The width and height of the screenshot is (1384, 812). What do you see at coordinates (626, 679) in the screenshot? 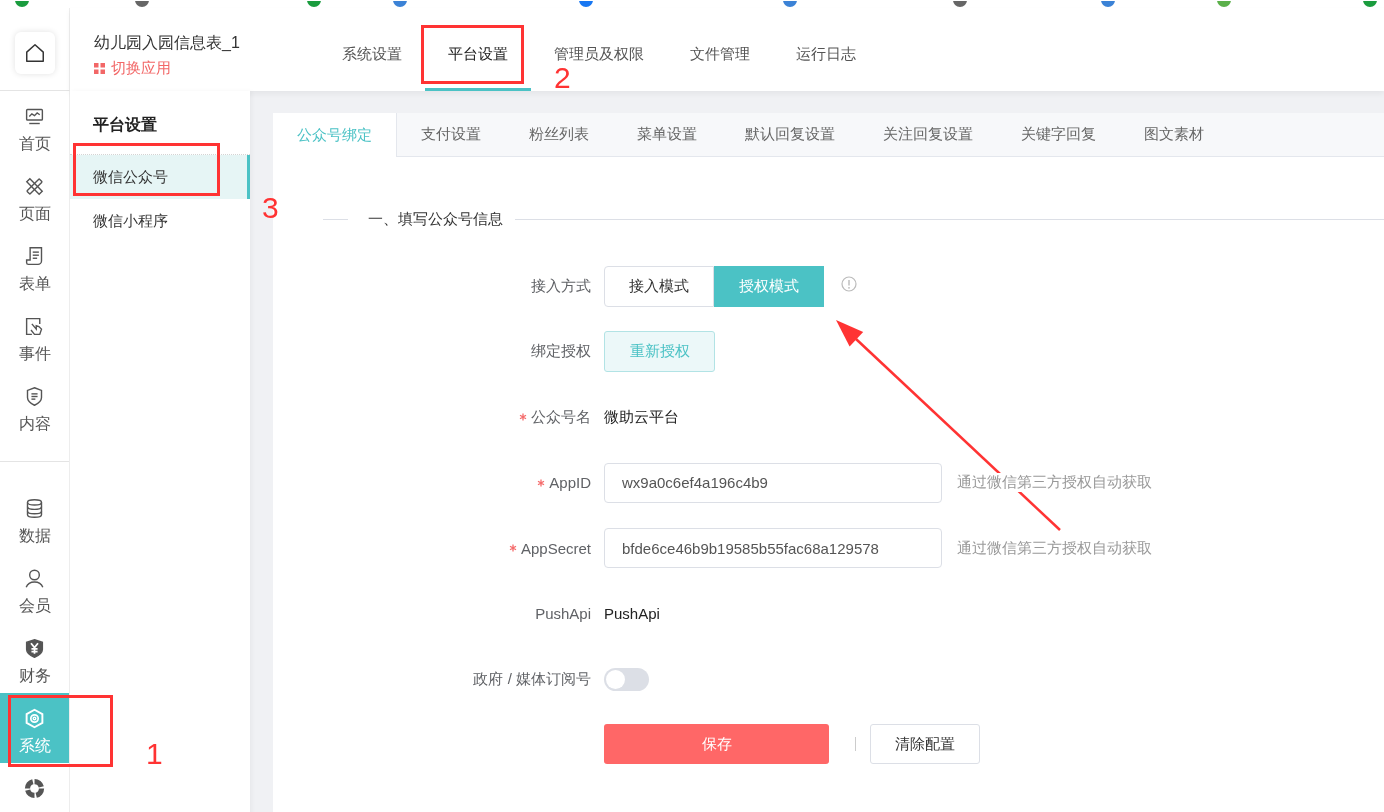
I see `toggle-switch` at bounding box center [626, 679].